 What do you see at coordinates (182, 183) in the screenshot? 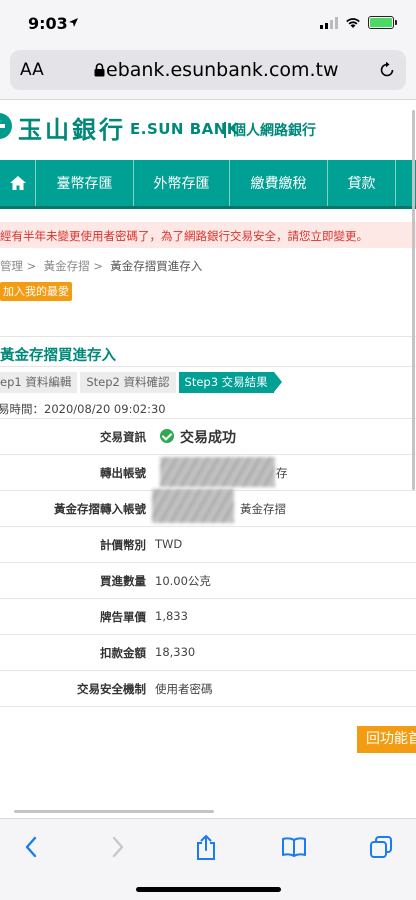
I see `nav-item-foreign: 外幣存匯` at bounding box center [182, 183].